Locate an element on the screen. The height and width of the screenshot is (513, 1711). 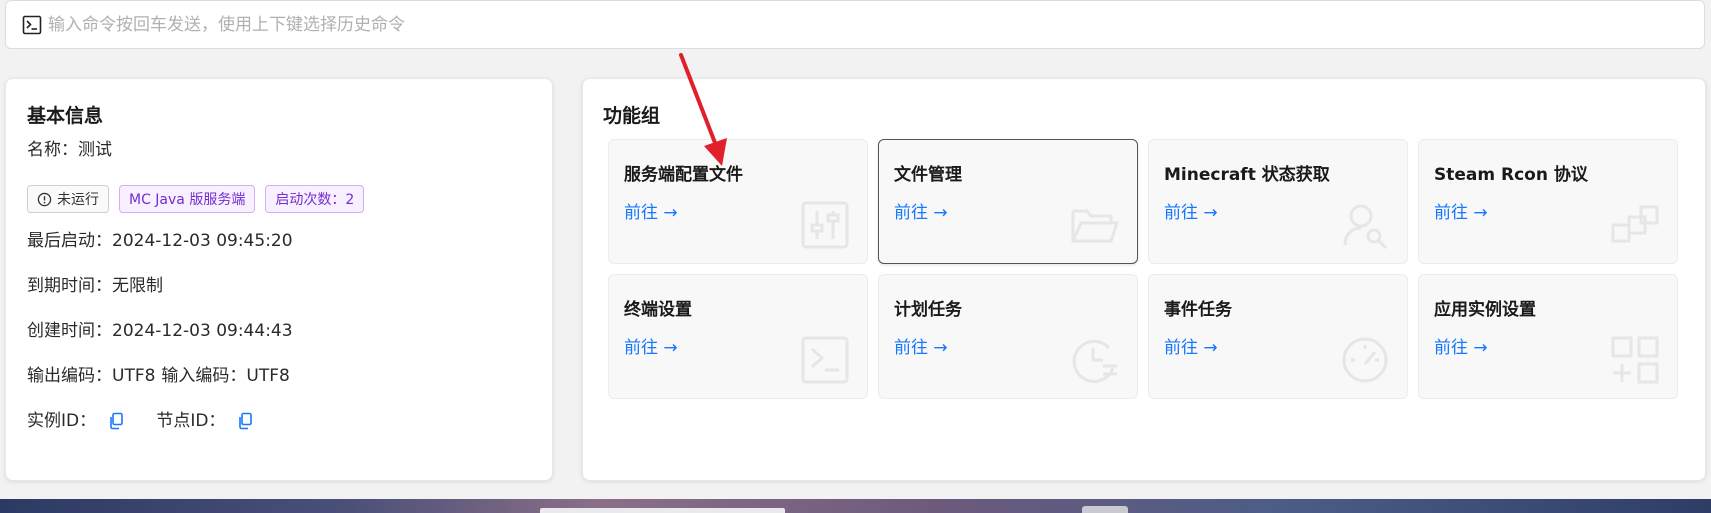
input-encoding-label: 输入编码： is located at coordinates (204, 376).